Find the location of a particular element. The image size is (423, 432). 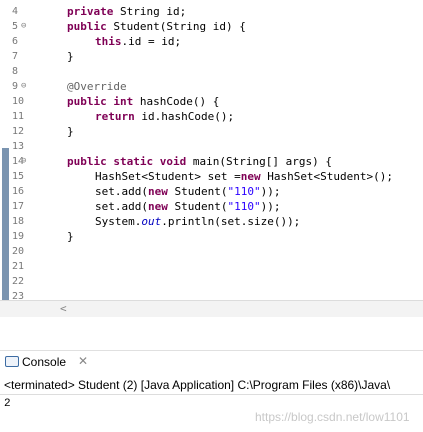

code-line-10: public int hashCode() { is located at coordinates (143, 101).